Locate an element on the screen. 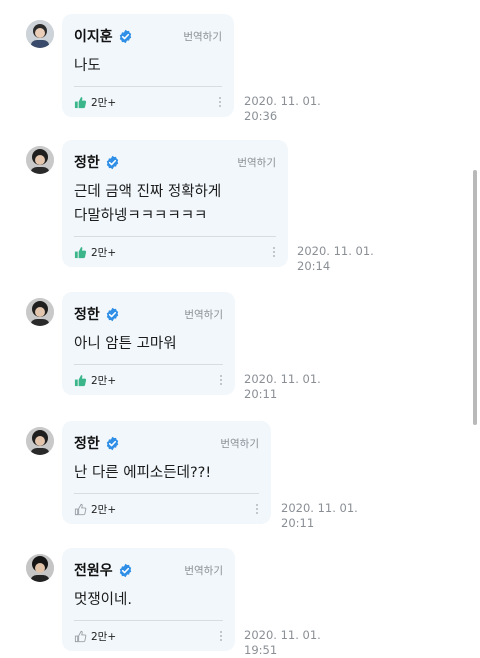 The image size is (480, 658). message-bubble: 정한 번역하기 난 다른 에피소든데??! 2만+ is located at coordinates (166, 472).